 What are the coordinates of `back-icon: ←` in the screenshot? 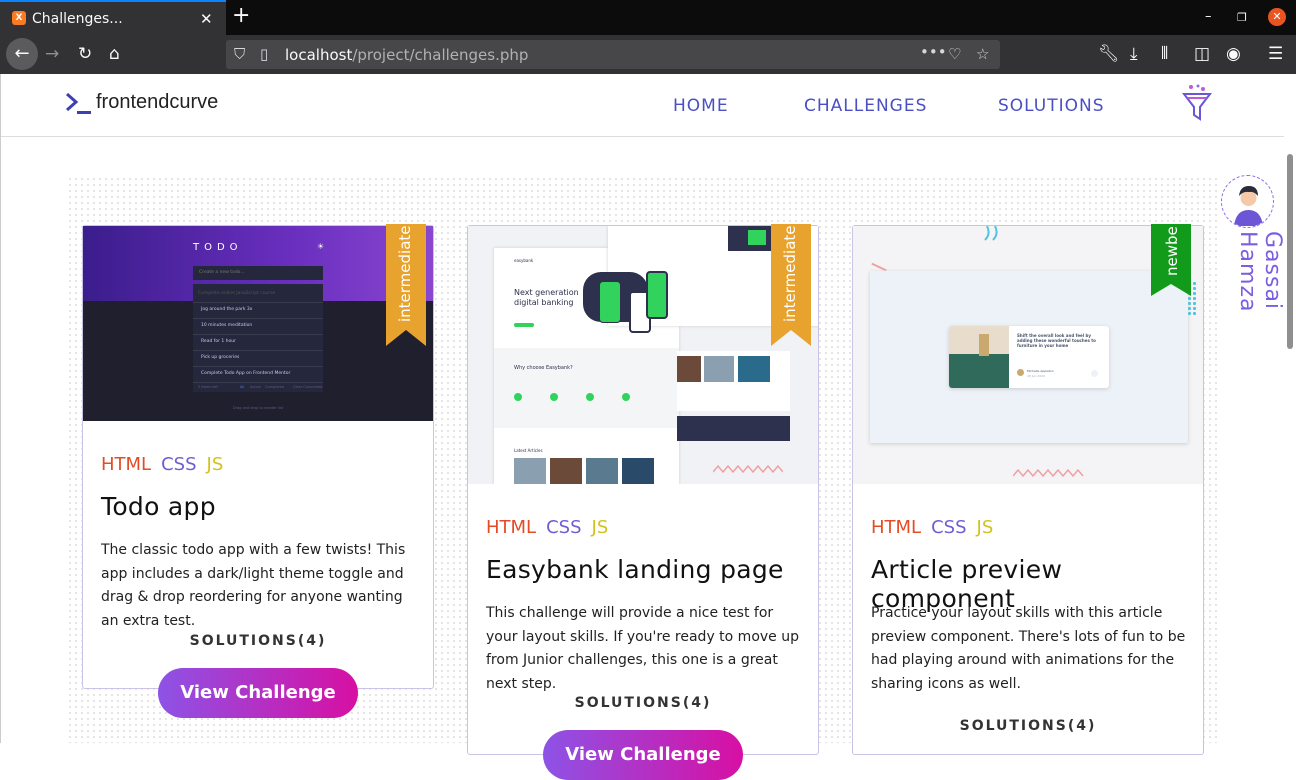 It's located at (22, 54).